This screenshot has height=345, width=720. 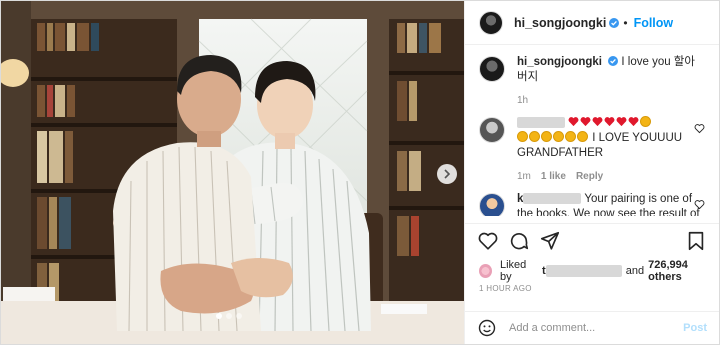 What do you see at coordinates (523, 100) in the screenshot?
I see `caption-age: 1h` at bounding box center [523, 100].